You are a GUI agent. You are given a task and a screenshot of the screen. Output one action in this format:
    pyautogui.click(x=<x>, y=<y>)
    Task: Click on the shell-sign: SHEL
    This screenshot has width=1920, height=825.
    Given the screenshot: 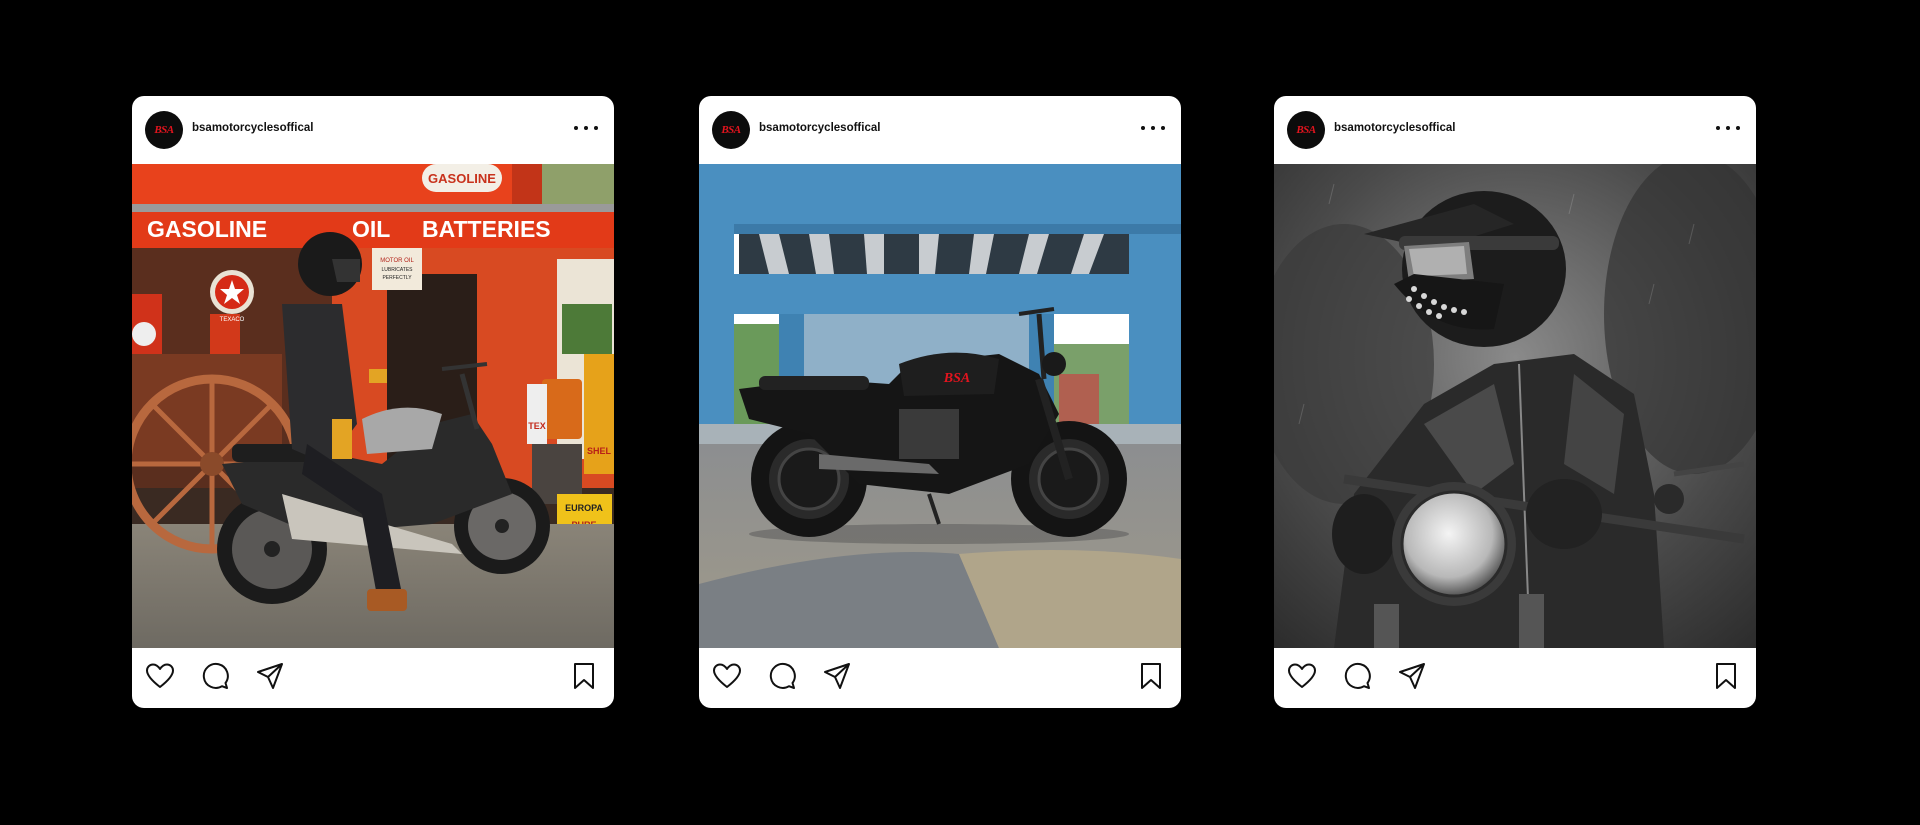 What is the action you would take?
    pyautogui.click(x=599, y=451)
    